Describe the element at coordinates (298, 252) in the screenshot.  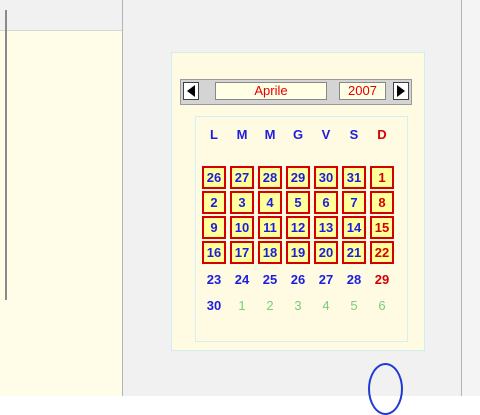
I see `calendar-day: 19` at that location.